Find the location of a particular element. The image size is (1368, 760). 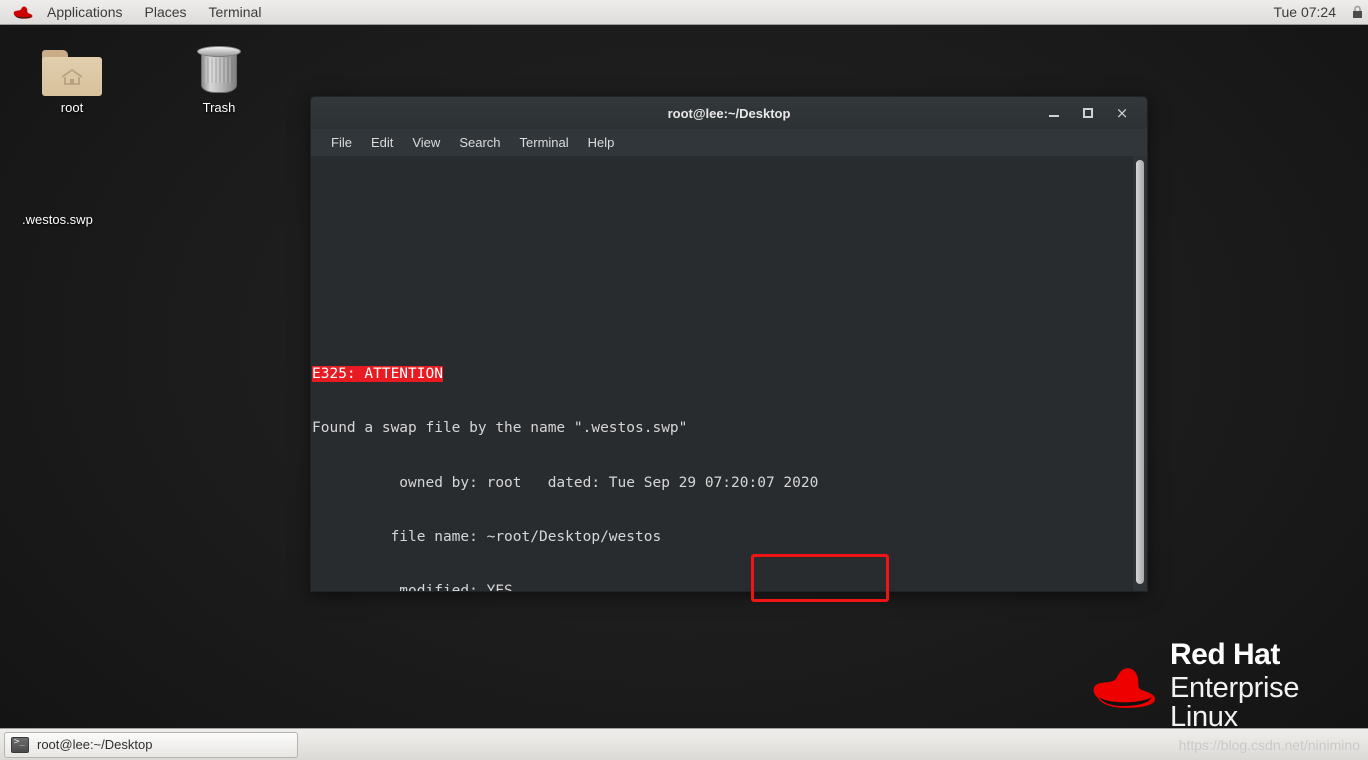

panel-right-group: Tue 07:24 is located at coordinates (1317, 12).